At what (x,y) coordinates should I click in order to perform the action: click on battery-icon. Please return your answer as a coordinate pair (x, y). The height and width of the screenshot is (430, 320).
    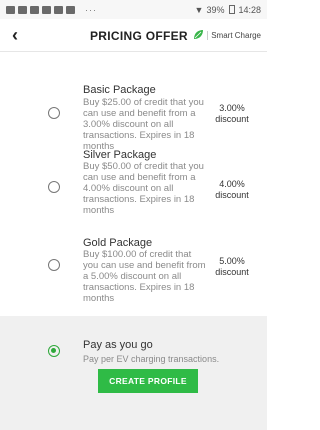
    Looking at the image, I should click on (232, 9).